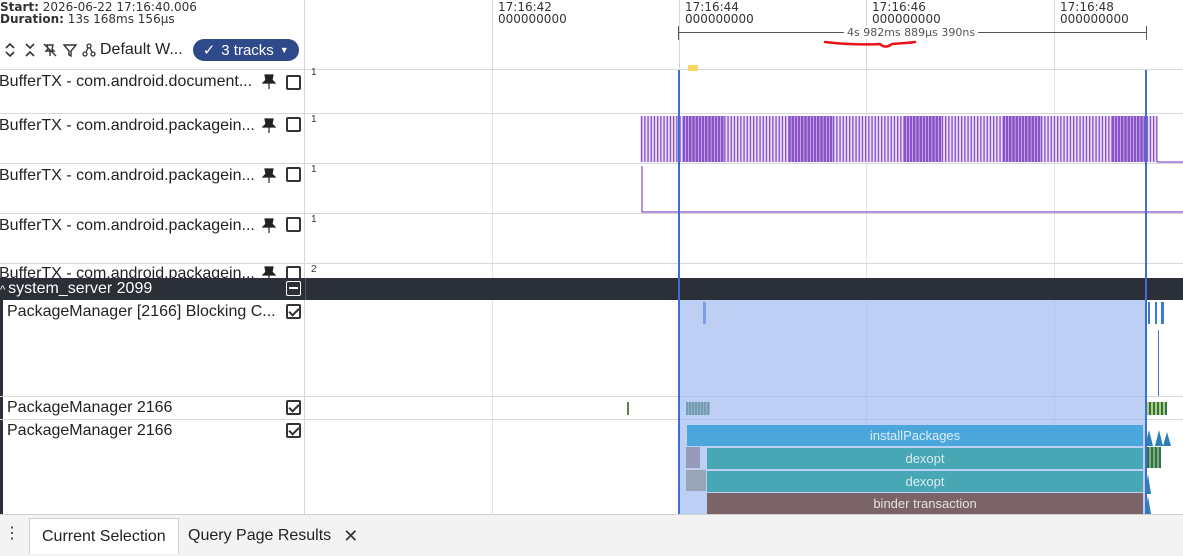  What do you see at coordinates (591, 271) in the screenshot?
I see `pinned-track-row: BufferTX - com.android.packagein... 2` at bounding box center [591, 271].